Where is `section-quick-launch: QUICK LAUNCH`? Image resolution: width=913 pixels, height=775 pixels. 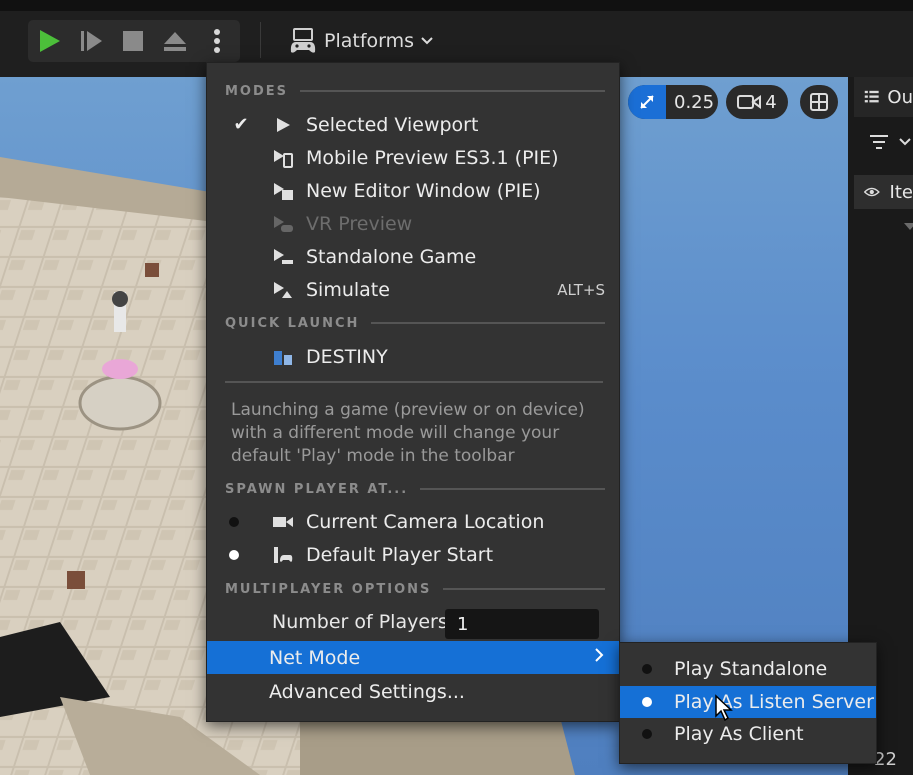
section-quick-launch: QUICK LAUNCH is located at coordinates (415, 323).